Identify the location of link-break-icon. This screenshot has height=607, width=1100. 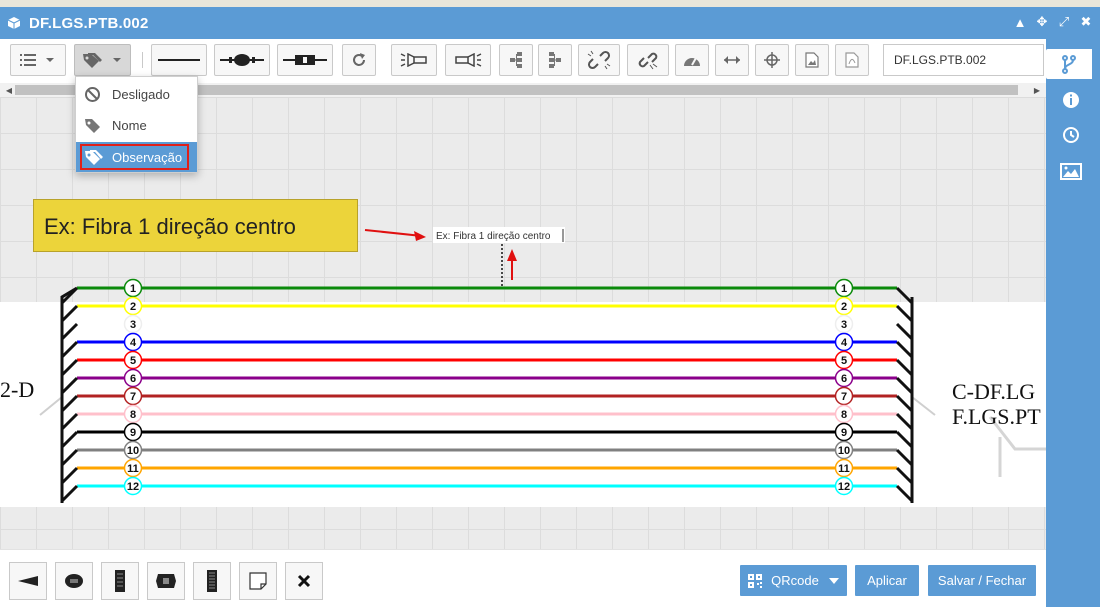
(648, 61).